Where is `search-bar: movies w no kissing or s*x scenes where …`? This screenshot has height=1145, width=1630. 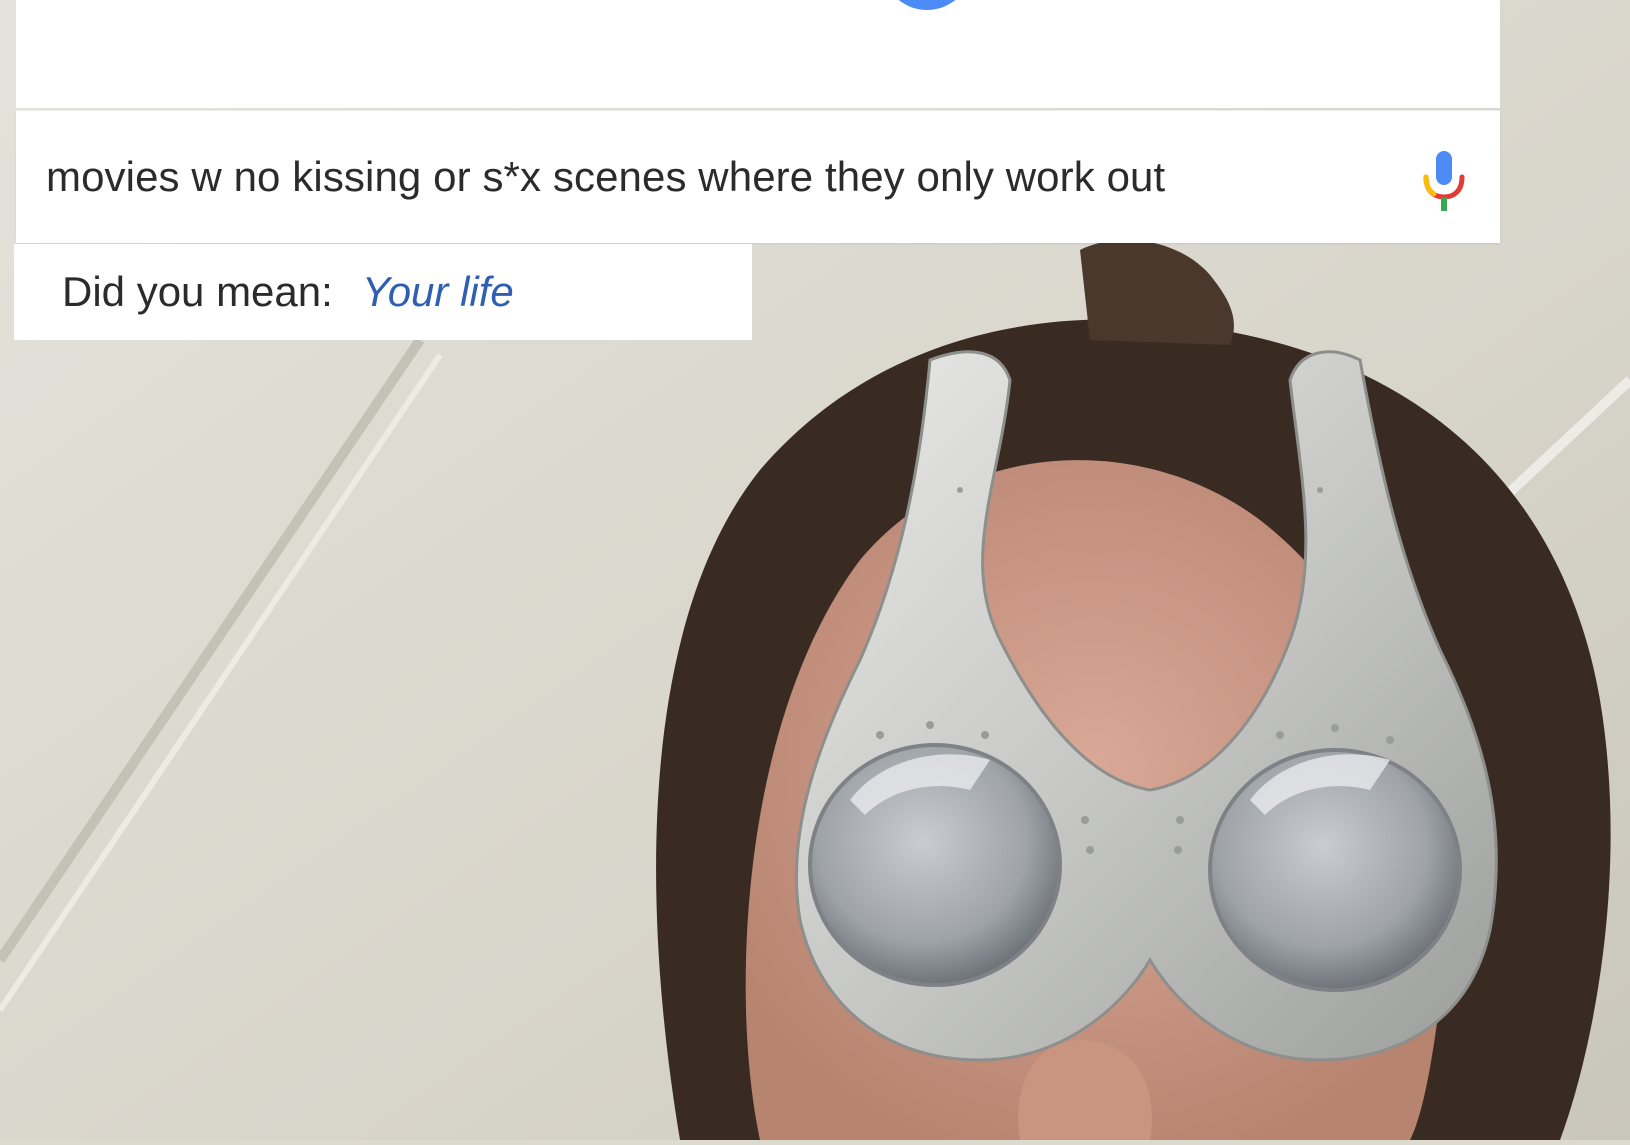
search-bar: movies w no kissing or s*x scenes where … is located at coordinates (758, 176).